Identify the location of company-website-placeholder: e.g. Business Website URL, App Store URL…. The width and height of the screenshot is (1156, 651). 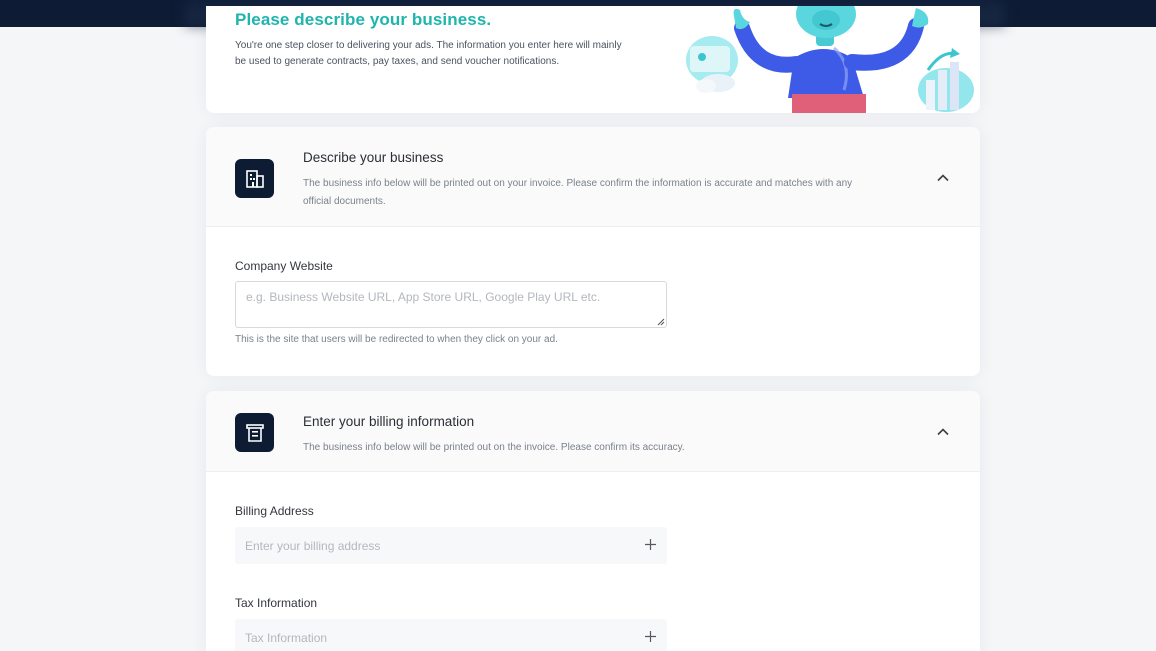
(423, 297).